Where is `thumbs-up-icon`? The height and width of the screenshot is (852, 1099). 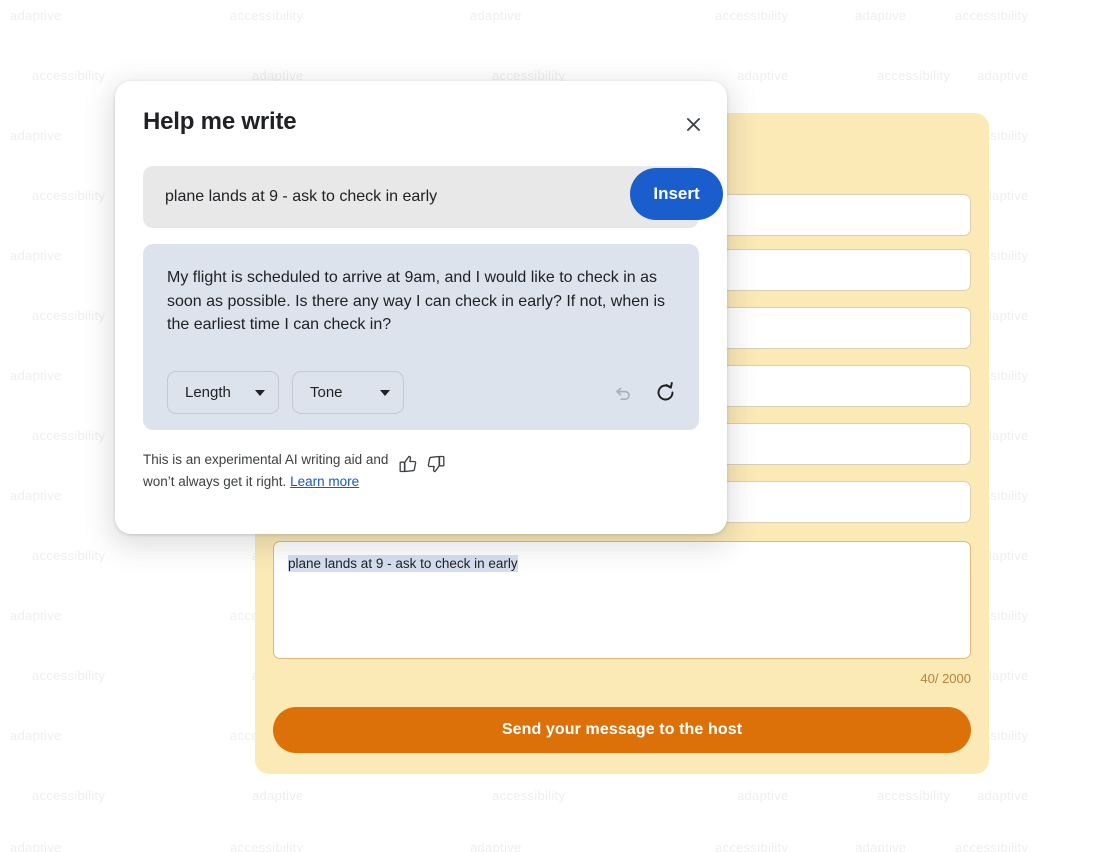 thumbs-up-icon is located at coordinates (408, 464).